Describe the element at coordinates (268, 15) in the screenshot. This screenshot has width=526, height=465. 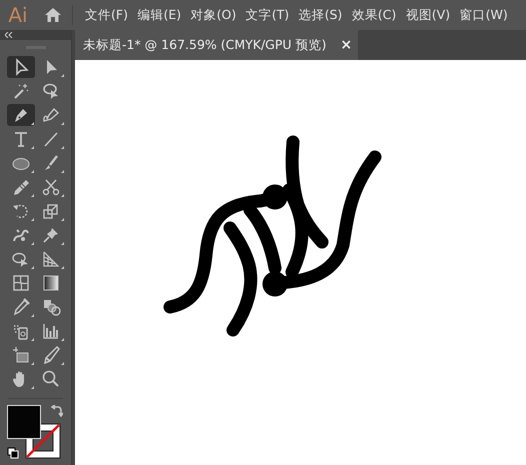
I see `menu-item: 文字(T)` at that location.